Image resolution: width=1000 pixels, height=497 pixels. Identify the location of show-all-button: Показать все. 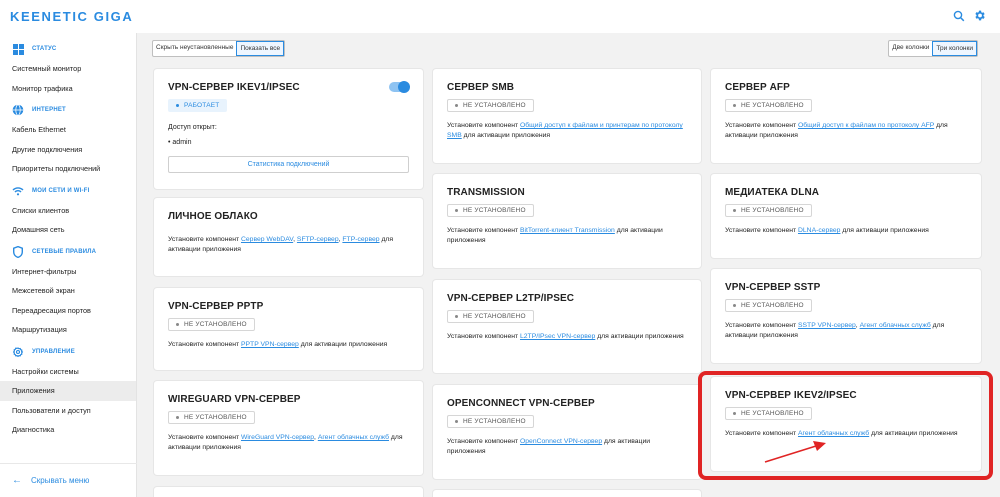
(260, 48).